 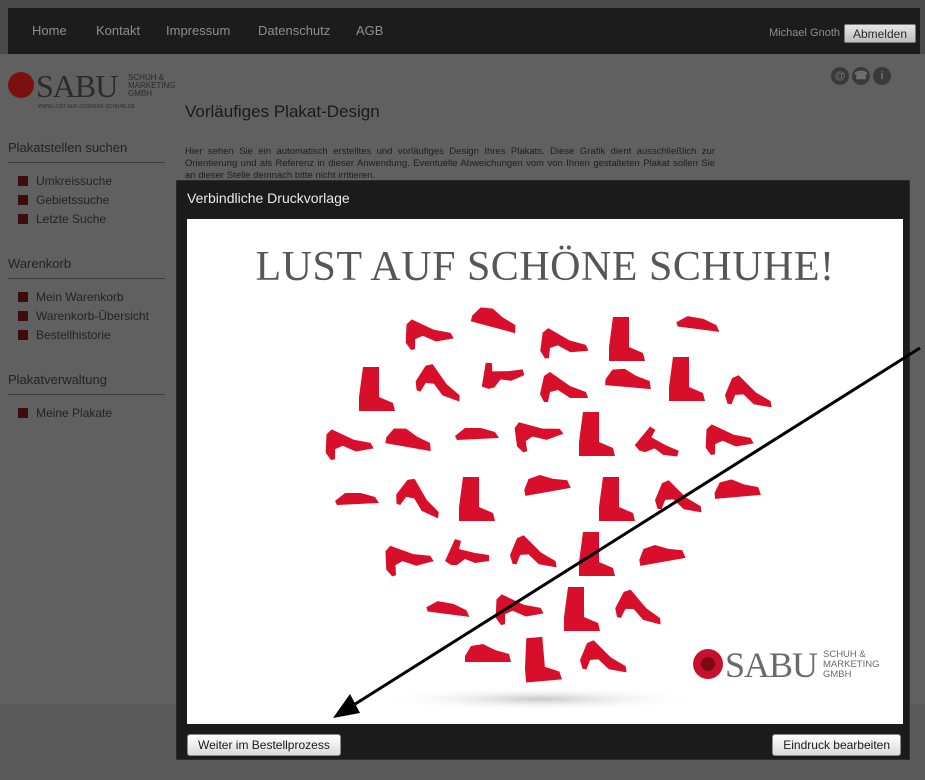 I want to click on sidebar-item-label: Letzte Suche, so click(x=71, y=219).